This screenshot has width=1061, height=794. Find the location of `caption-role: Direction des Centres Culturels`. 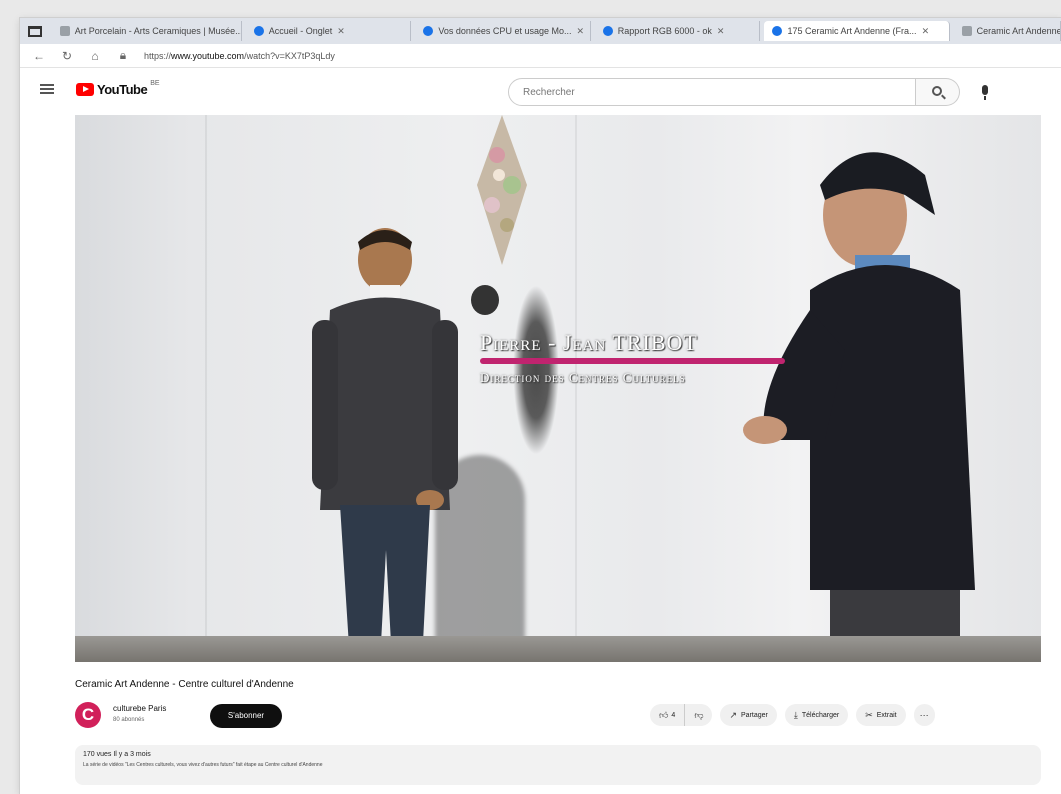

caption-role: Direction des Centres Culturels is located at coordinates (583, 377).